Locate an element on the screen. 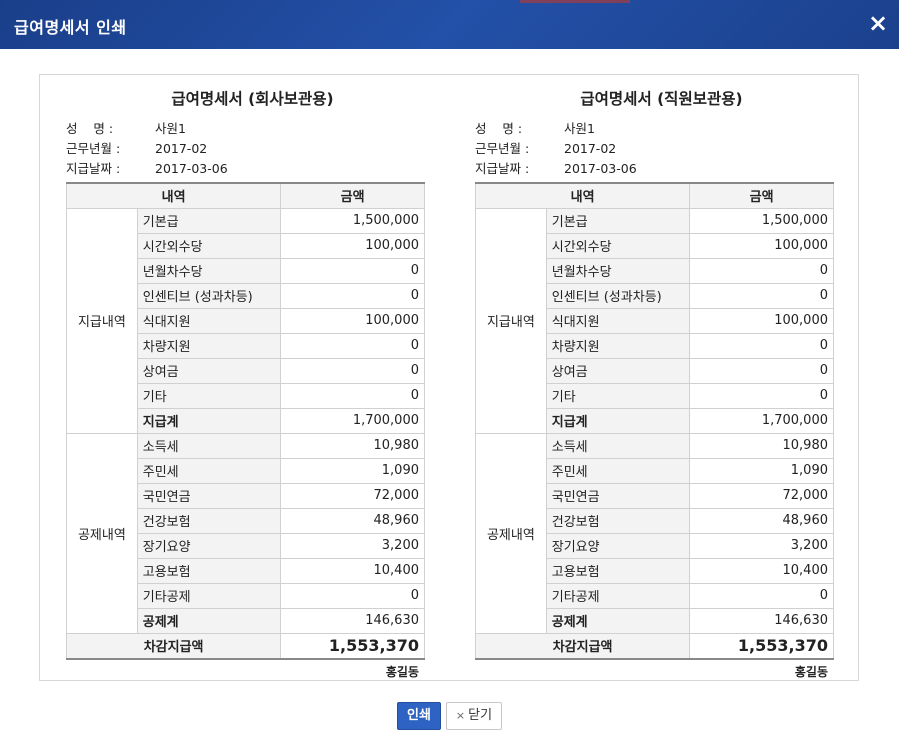 Image resolution: width=899 pixels, height=755 pixels. info-row: 성 명 : 사원1 is located at coordinates (245, 129).